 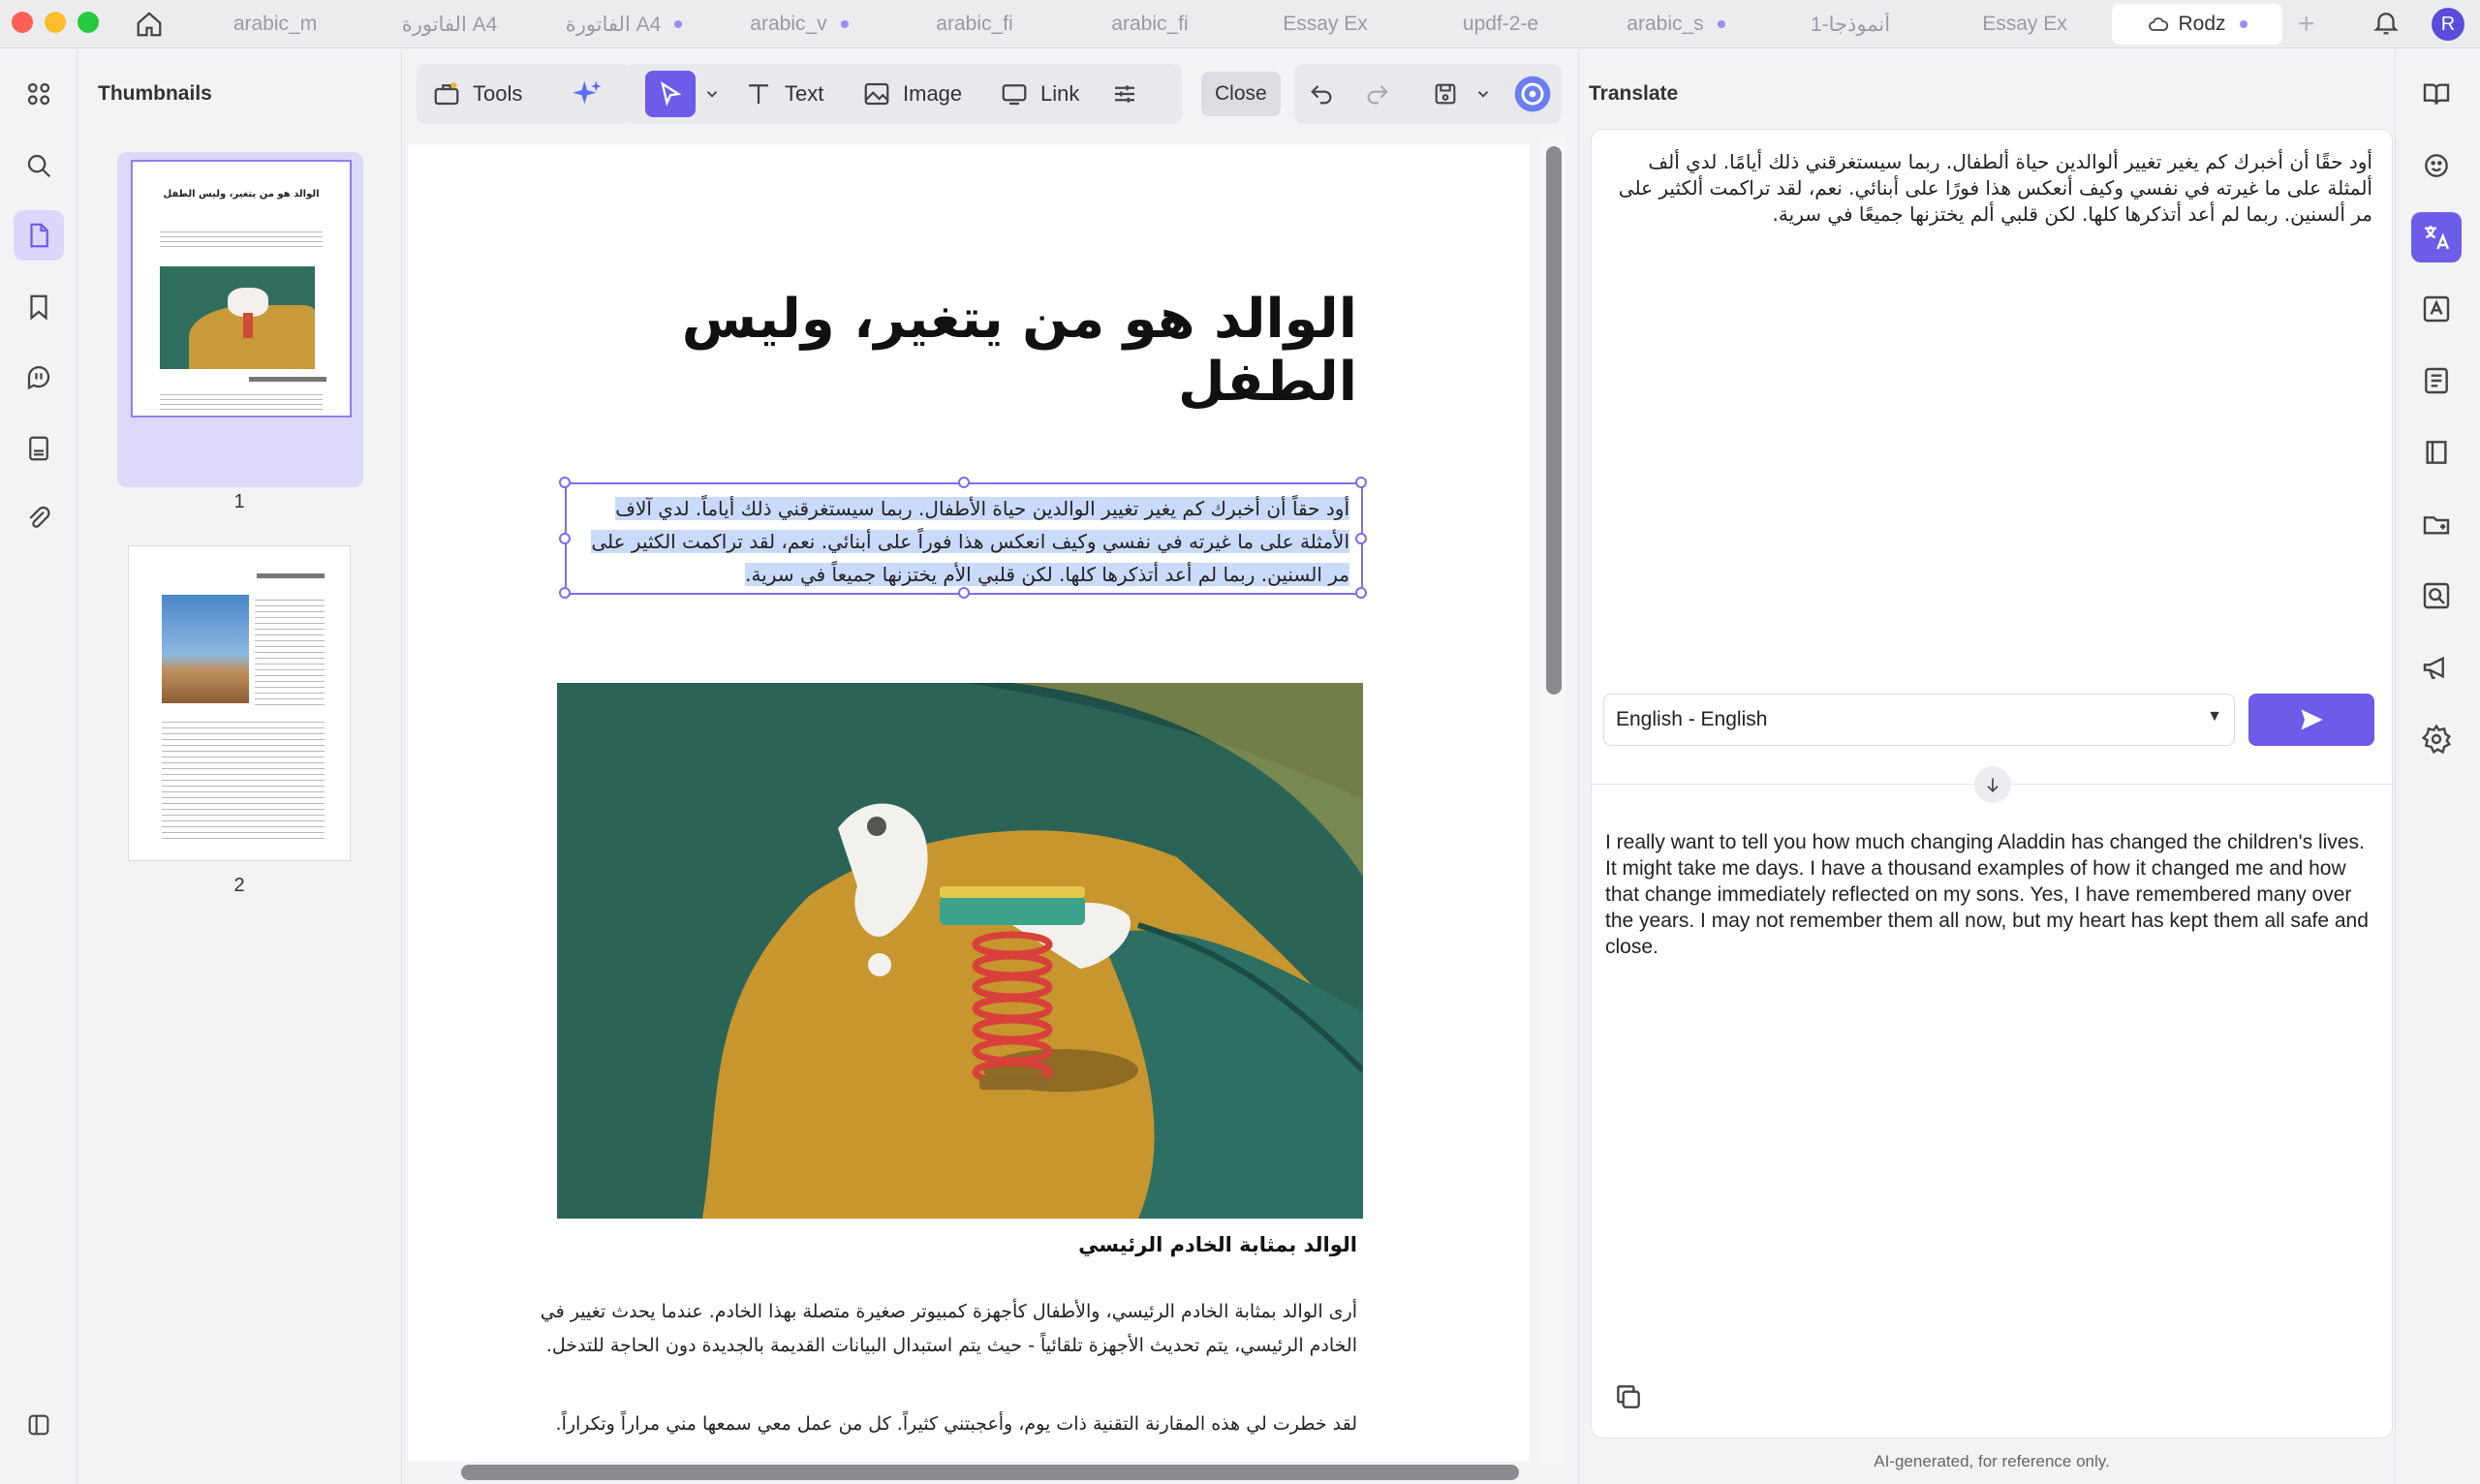 I want to click on folder-button, so click(x=2436, y=524).